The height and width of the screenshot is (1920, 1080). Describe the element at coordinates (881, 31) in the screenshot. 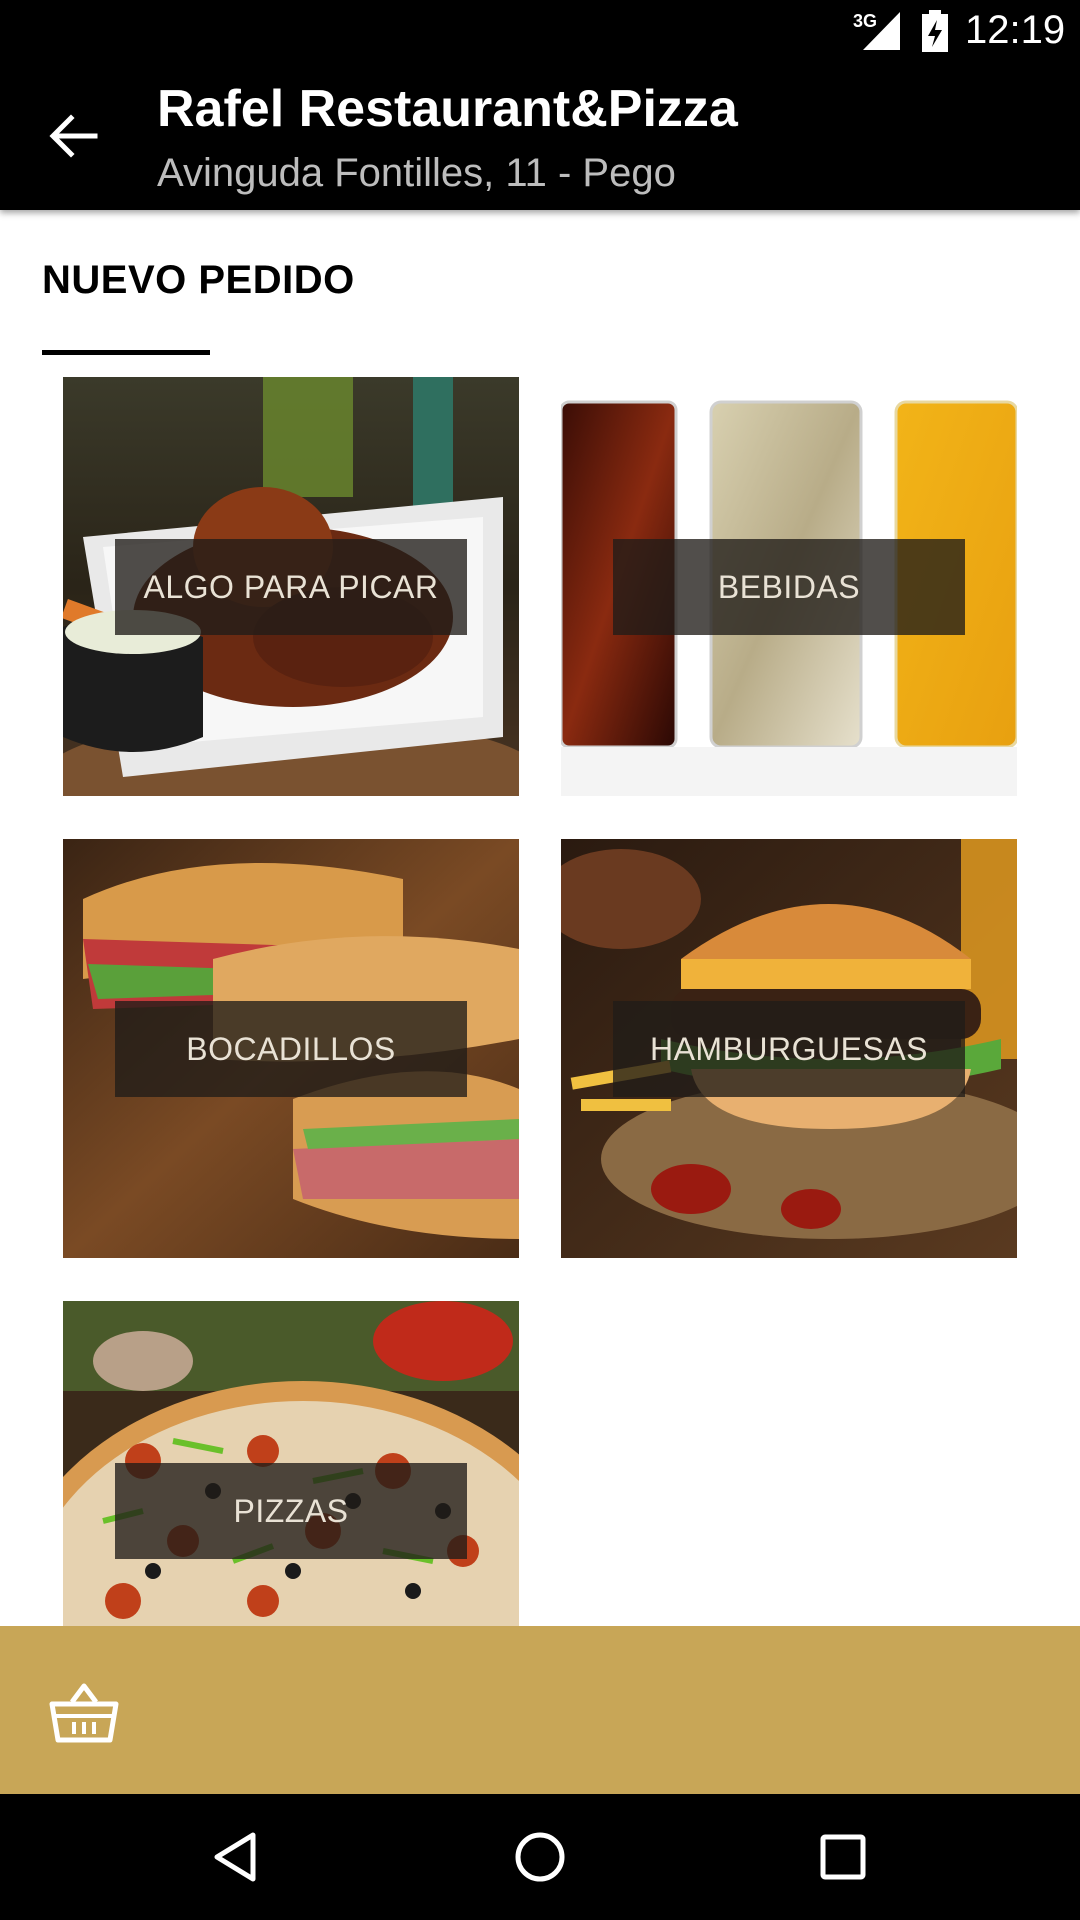

I see `signal-icon` at that location.